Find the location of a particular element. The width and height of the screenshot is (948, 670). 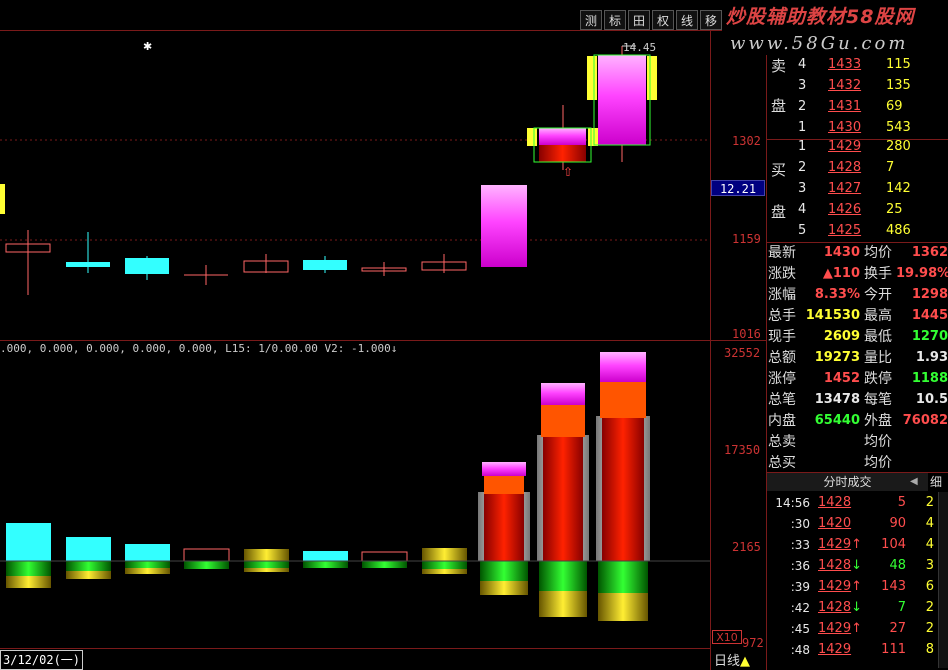

stat-value: 10.5 is located at coordinates (931, 399).